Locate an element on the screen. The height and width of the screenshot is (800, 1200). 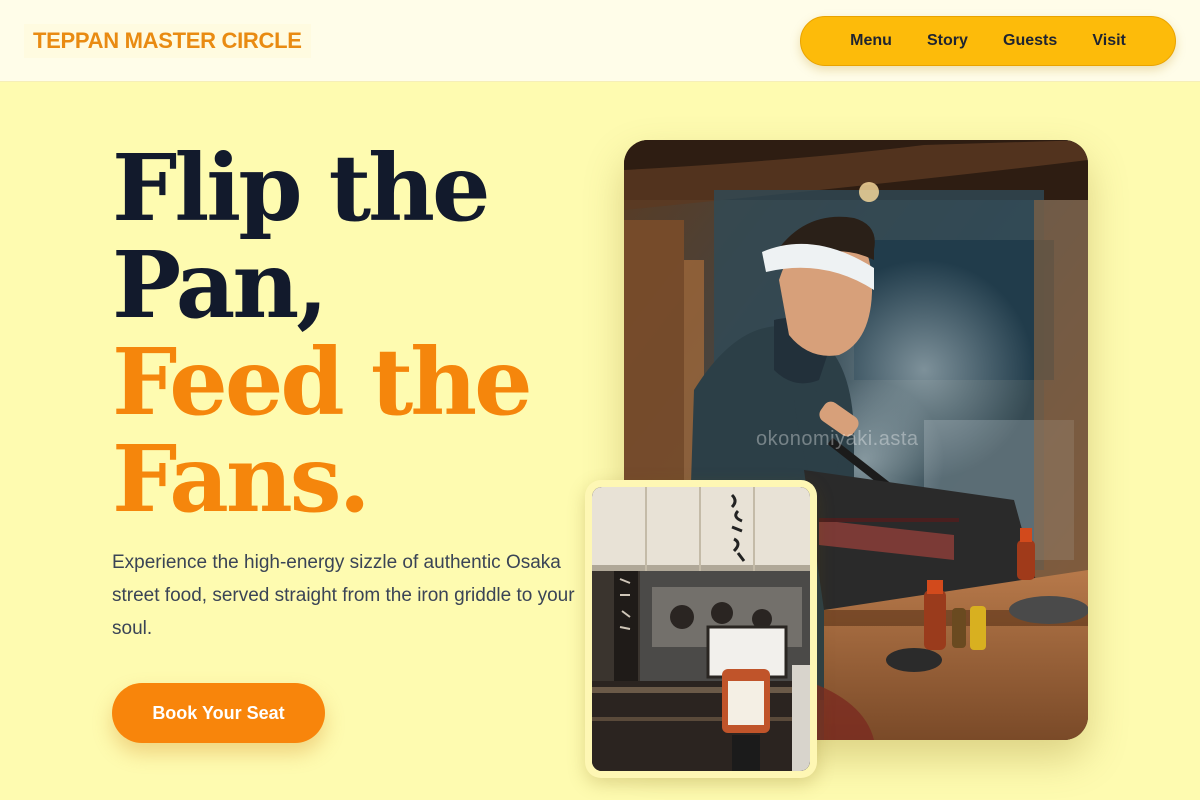
main-nav: Menu Story Guests Visit is located at coordinates (988, 41).